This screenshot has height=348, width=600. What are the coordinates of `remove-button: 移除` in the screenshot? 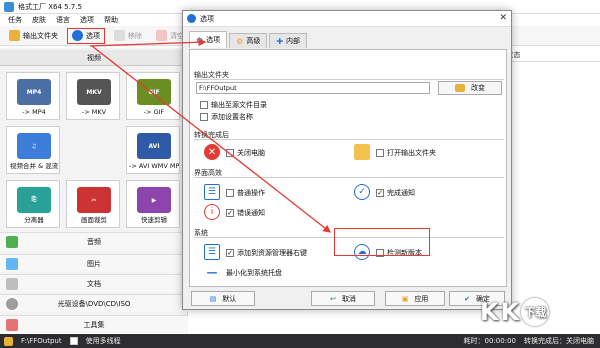 It's located at (128, 36).